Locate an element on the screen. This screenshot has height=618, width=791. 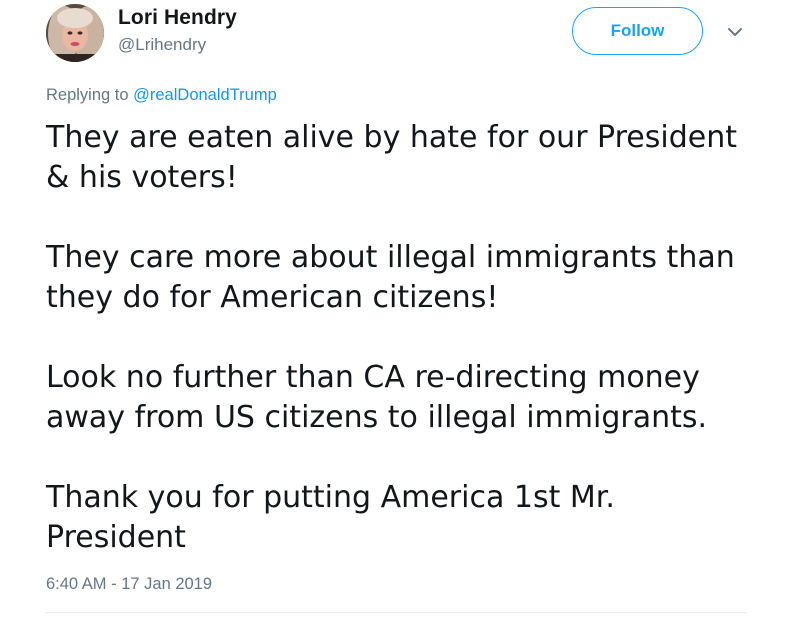
divider is located at coordinates (396, 612).